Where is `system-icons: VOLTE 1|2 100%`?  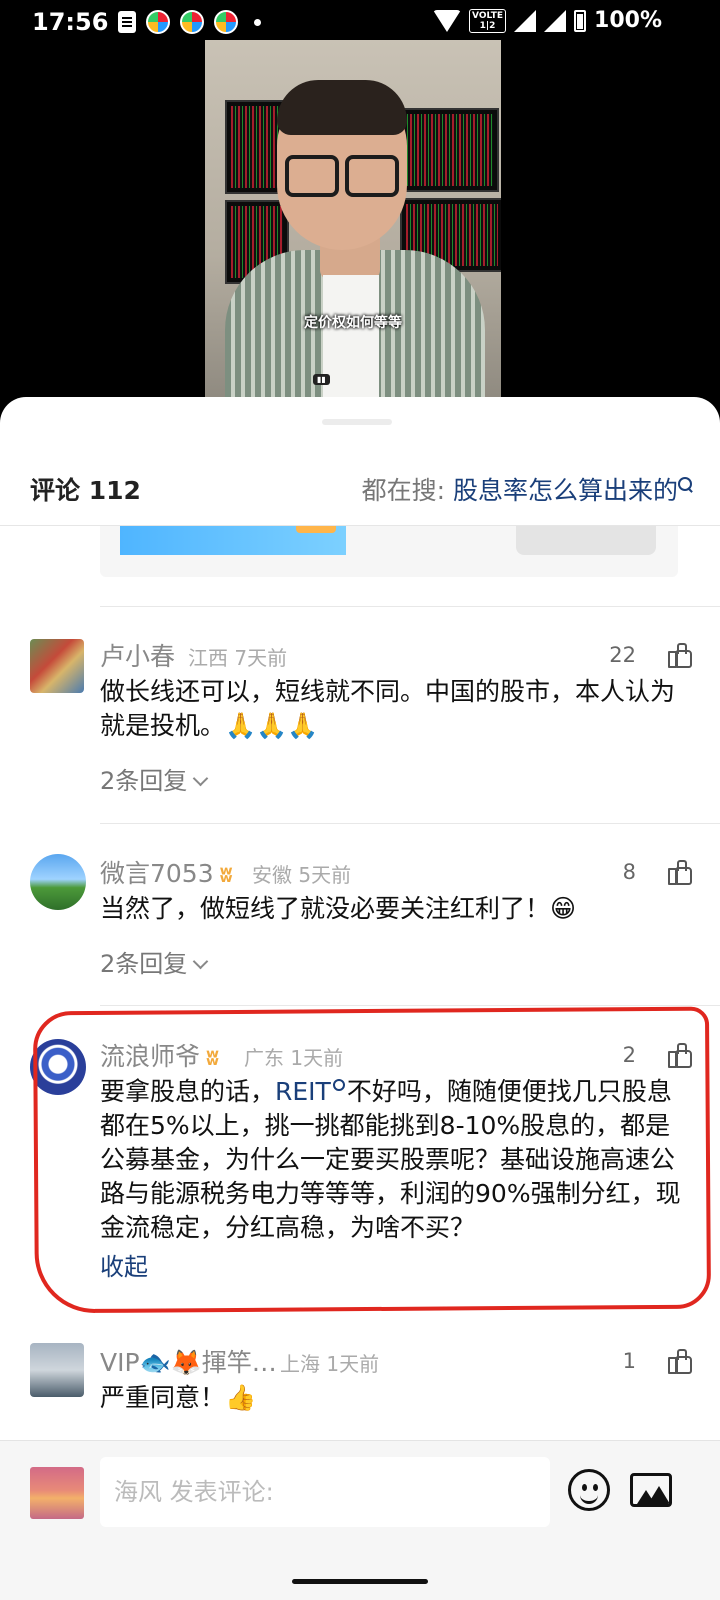
system-icons: VOLTE 1|2 100% is located at coordinates (547, 20).